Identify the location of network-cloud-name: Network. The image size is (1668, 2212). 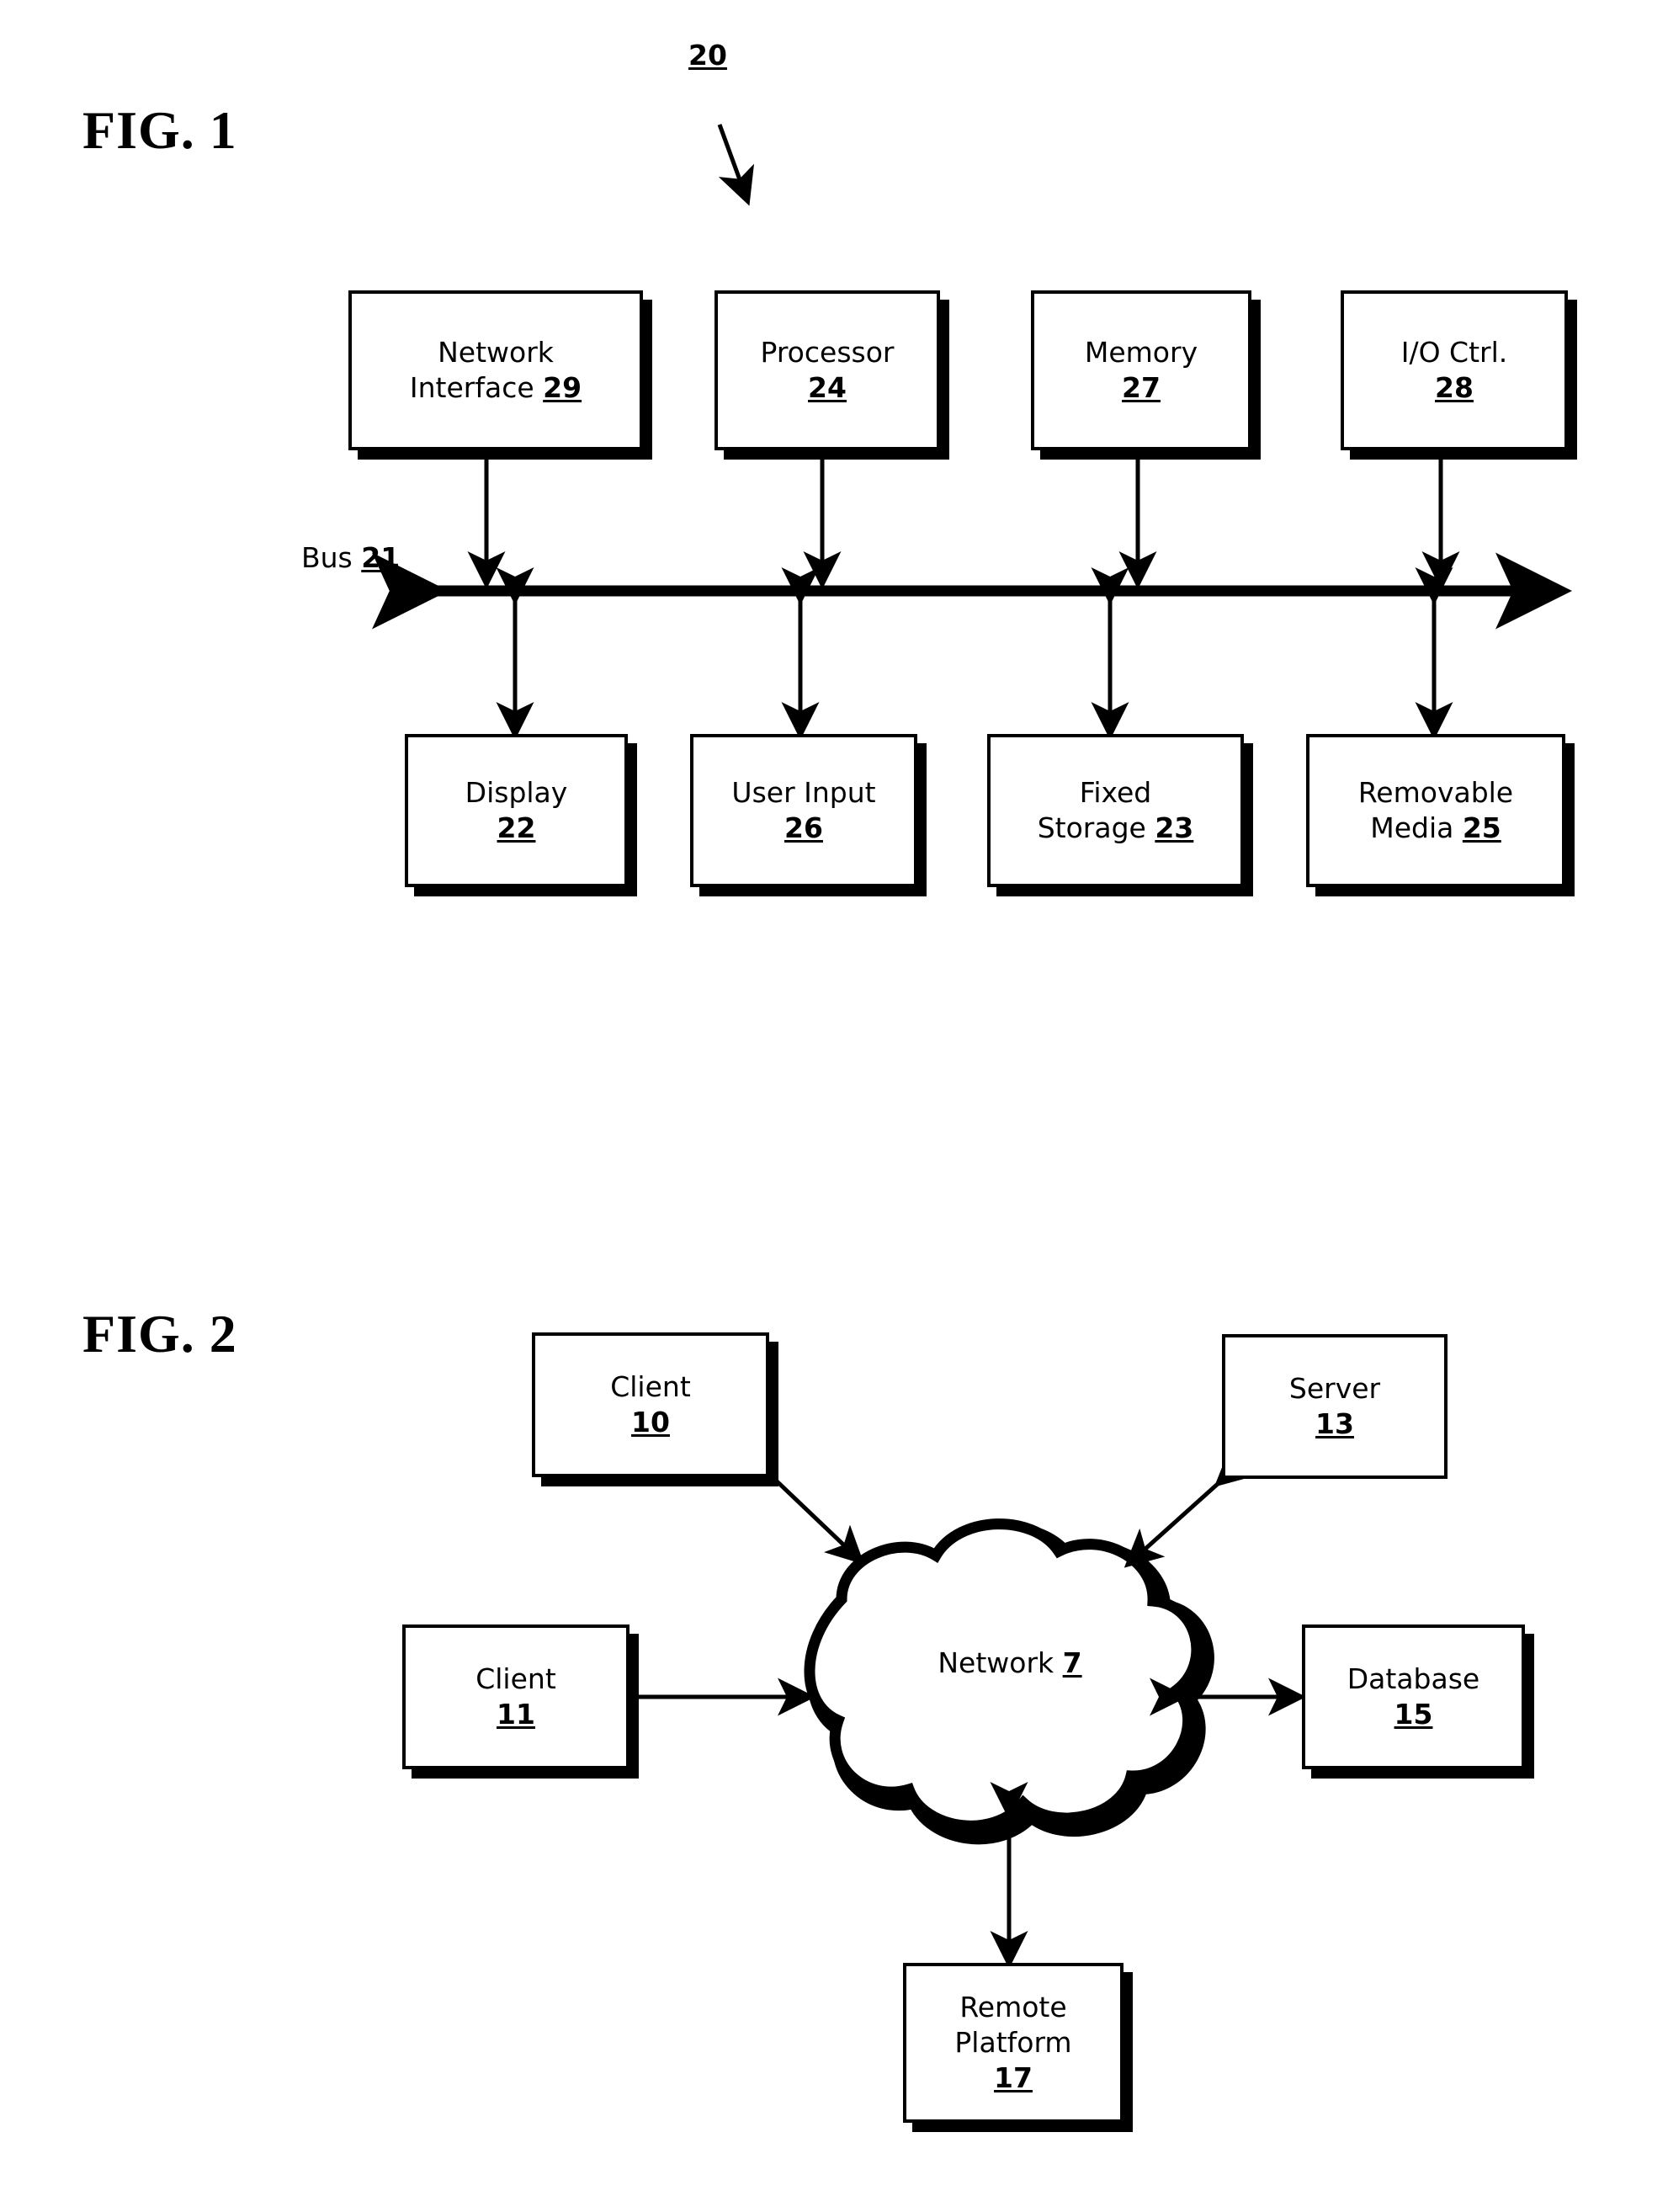
(996, 1663).